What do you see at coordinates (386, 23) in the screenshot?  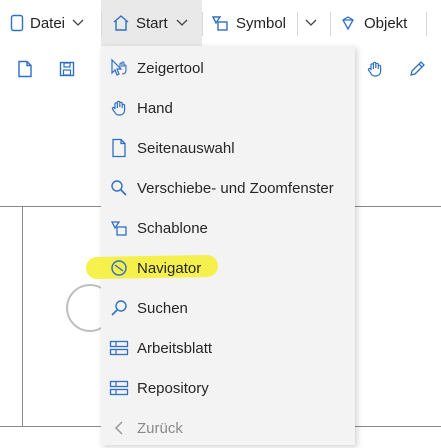 I see `object-tab-label: Objekt` at bounding box center [386, 23].